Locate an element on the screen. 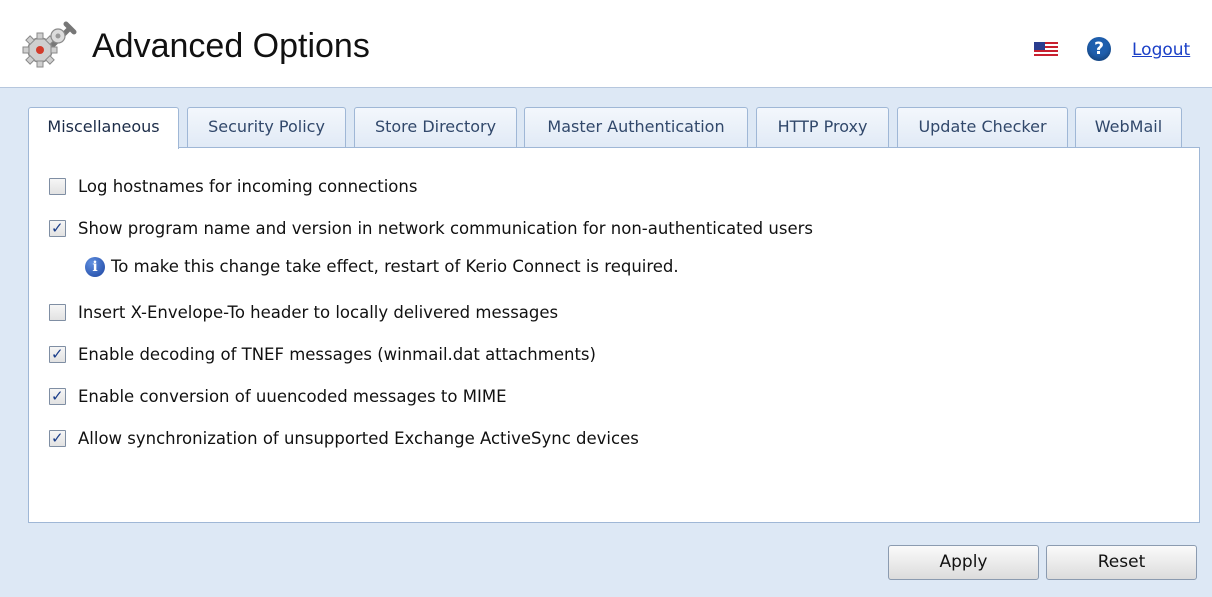  header: Advanced Options ? Logout is located at coordinates (606, 44).